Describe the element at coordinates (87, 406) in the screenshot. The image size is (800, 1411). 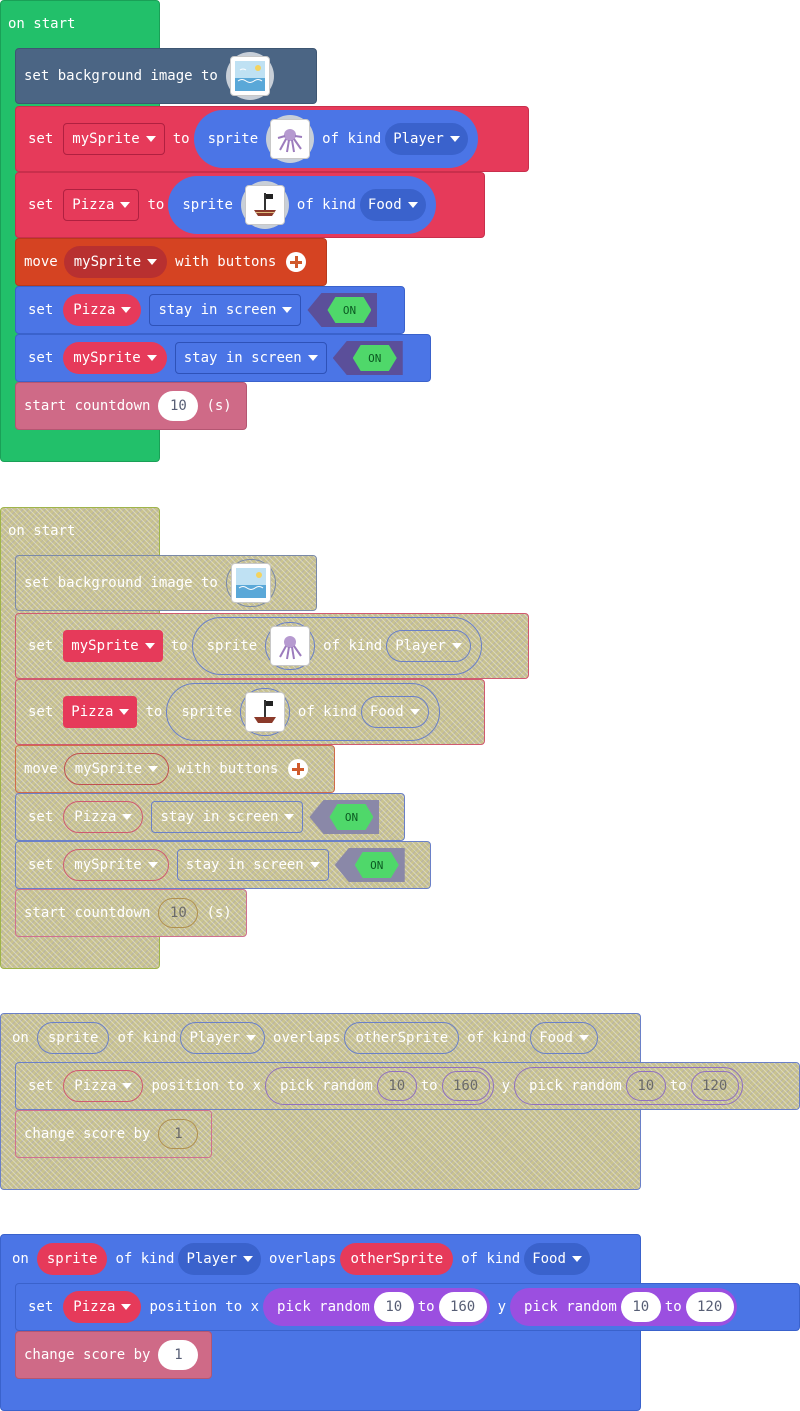
I see `start-countdown-label: start countdown` at that location.